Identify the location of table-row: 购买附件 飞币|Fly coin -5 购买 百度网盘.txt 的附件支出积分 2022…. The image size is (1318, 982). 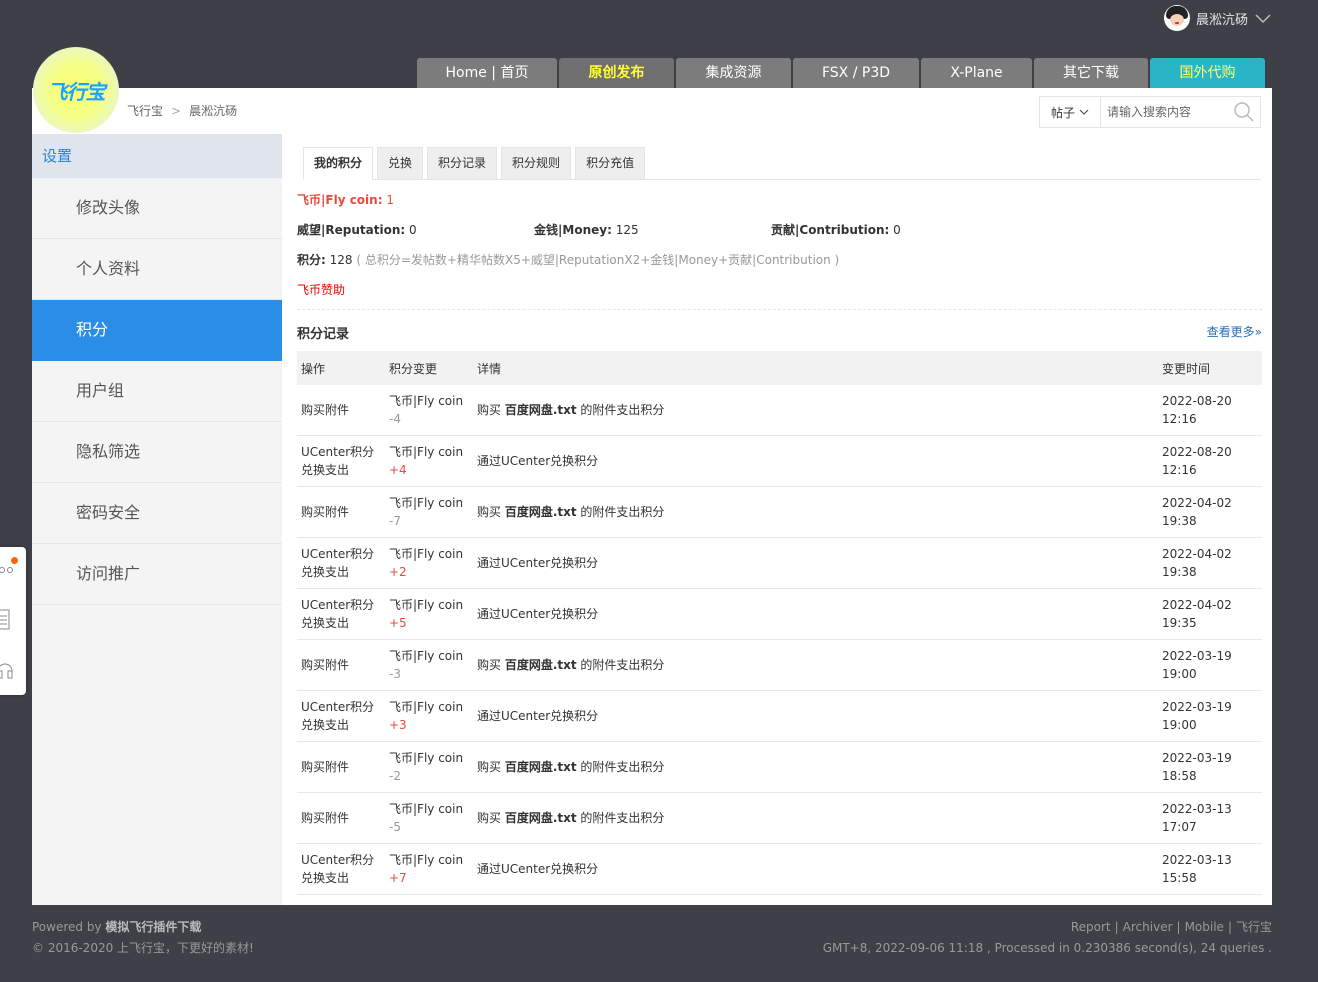
(779, 818).